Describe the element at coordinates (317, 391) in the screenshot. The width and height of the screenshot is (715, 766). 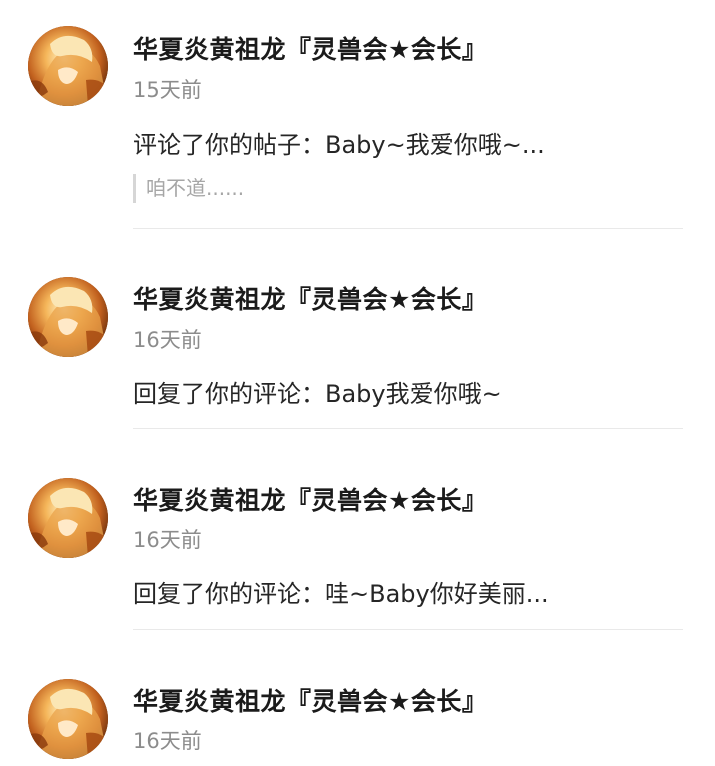
I see `notification-text: 回复了你的评论：Baby我爱你哦~` at that location.